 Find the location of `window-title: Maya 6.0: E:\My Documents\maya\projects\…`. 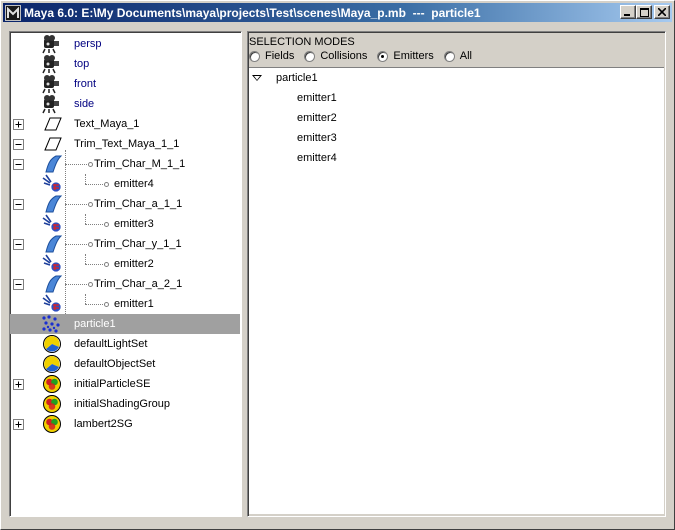

window-title: Maya 6.0: E:\My Documents\maya\projects\… is located at coordinates (252, 12).